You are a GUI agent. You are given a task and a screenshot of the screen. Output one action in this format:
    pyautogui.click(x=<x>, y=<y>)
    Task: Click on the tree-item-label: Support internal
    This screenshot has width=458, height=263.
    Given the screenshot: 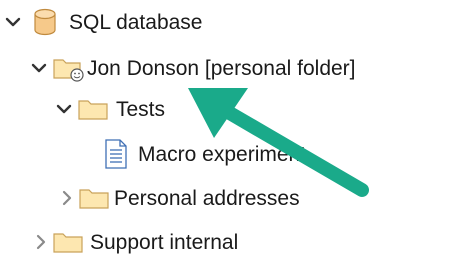 What is the action you would take?
    pyautogui.click(x=164, y=242)
    